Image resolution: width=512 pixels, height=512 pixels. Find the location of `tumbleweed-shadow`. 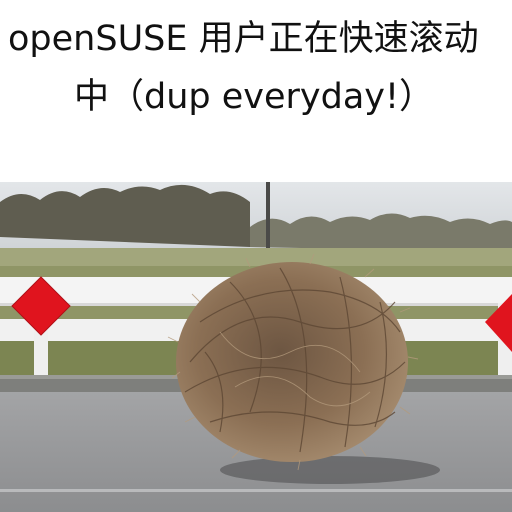

tumbleweed-shadow is located at coordinates (330, 470).